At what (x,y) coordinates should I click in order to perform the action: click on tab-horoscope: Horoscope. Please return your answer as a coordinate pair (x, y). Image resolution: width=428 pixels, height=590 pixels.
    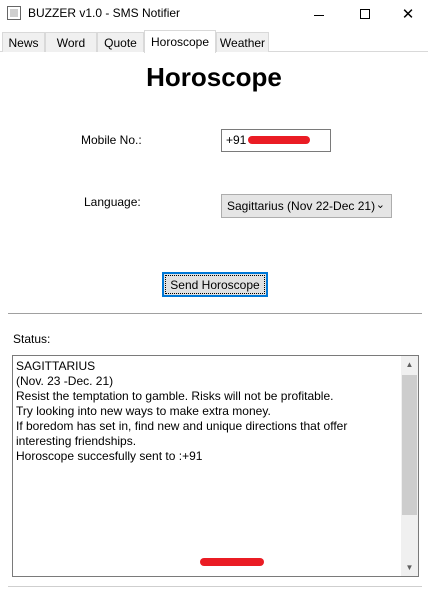
    Looking at the image, I should click on (180, 41).